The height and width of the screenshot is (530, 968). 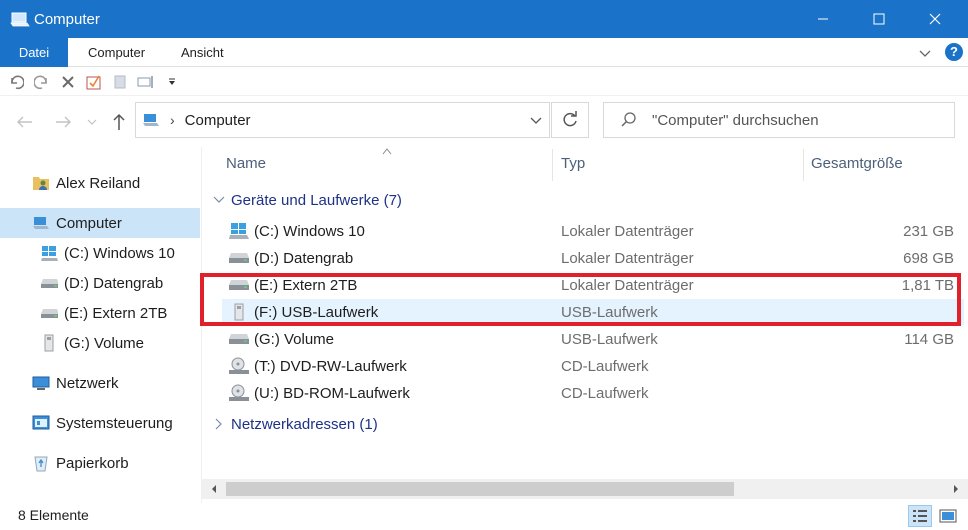 I want to click on sidebar-item-drive-g: (G:) Volume, so click(x=100, y=343).